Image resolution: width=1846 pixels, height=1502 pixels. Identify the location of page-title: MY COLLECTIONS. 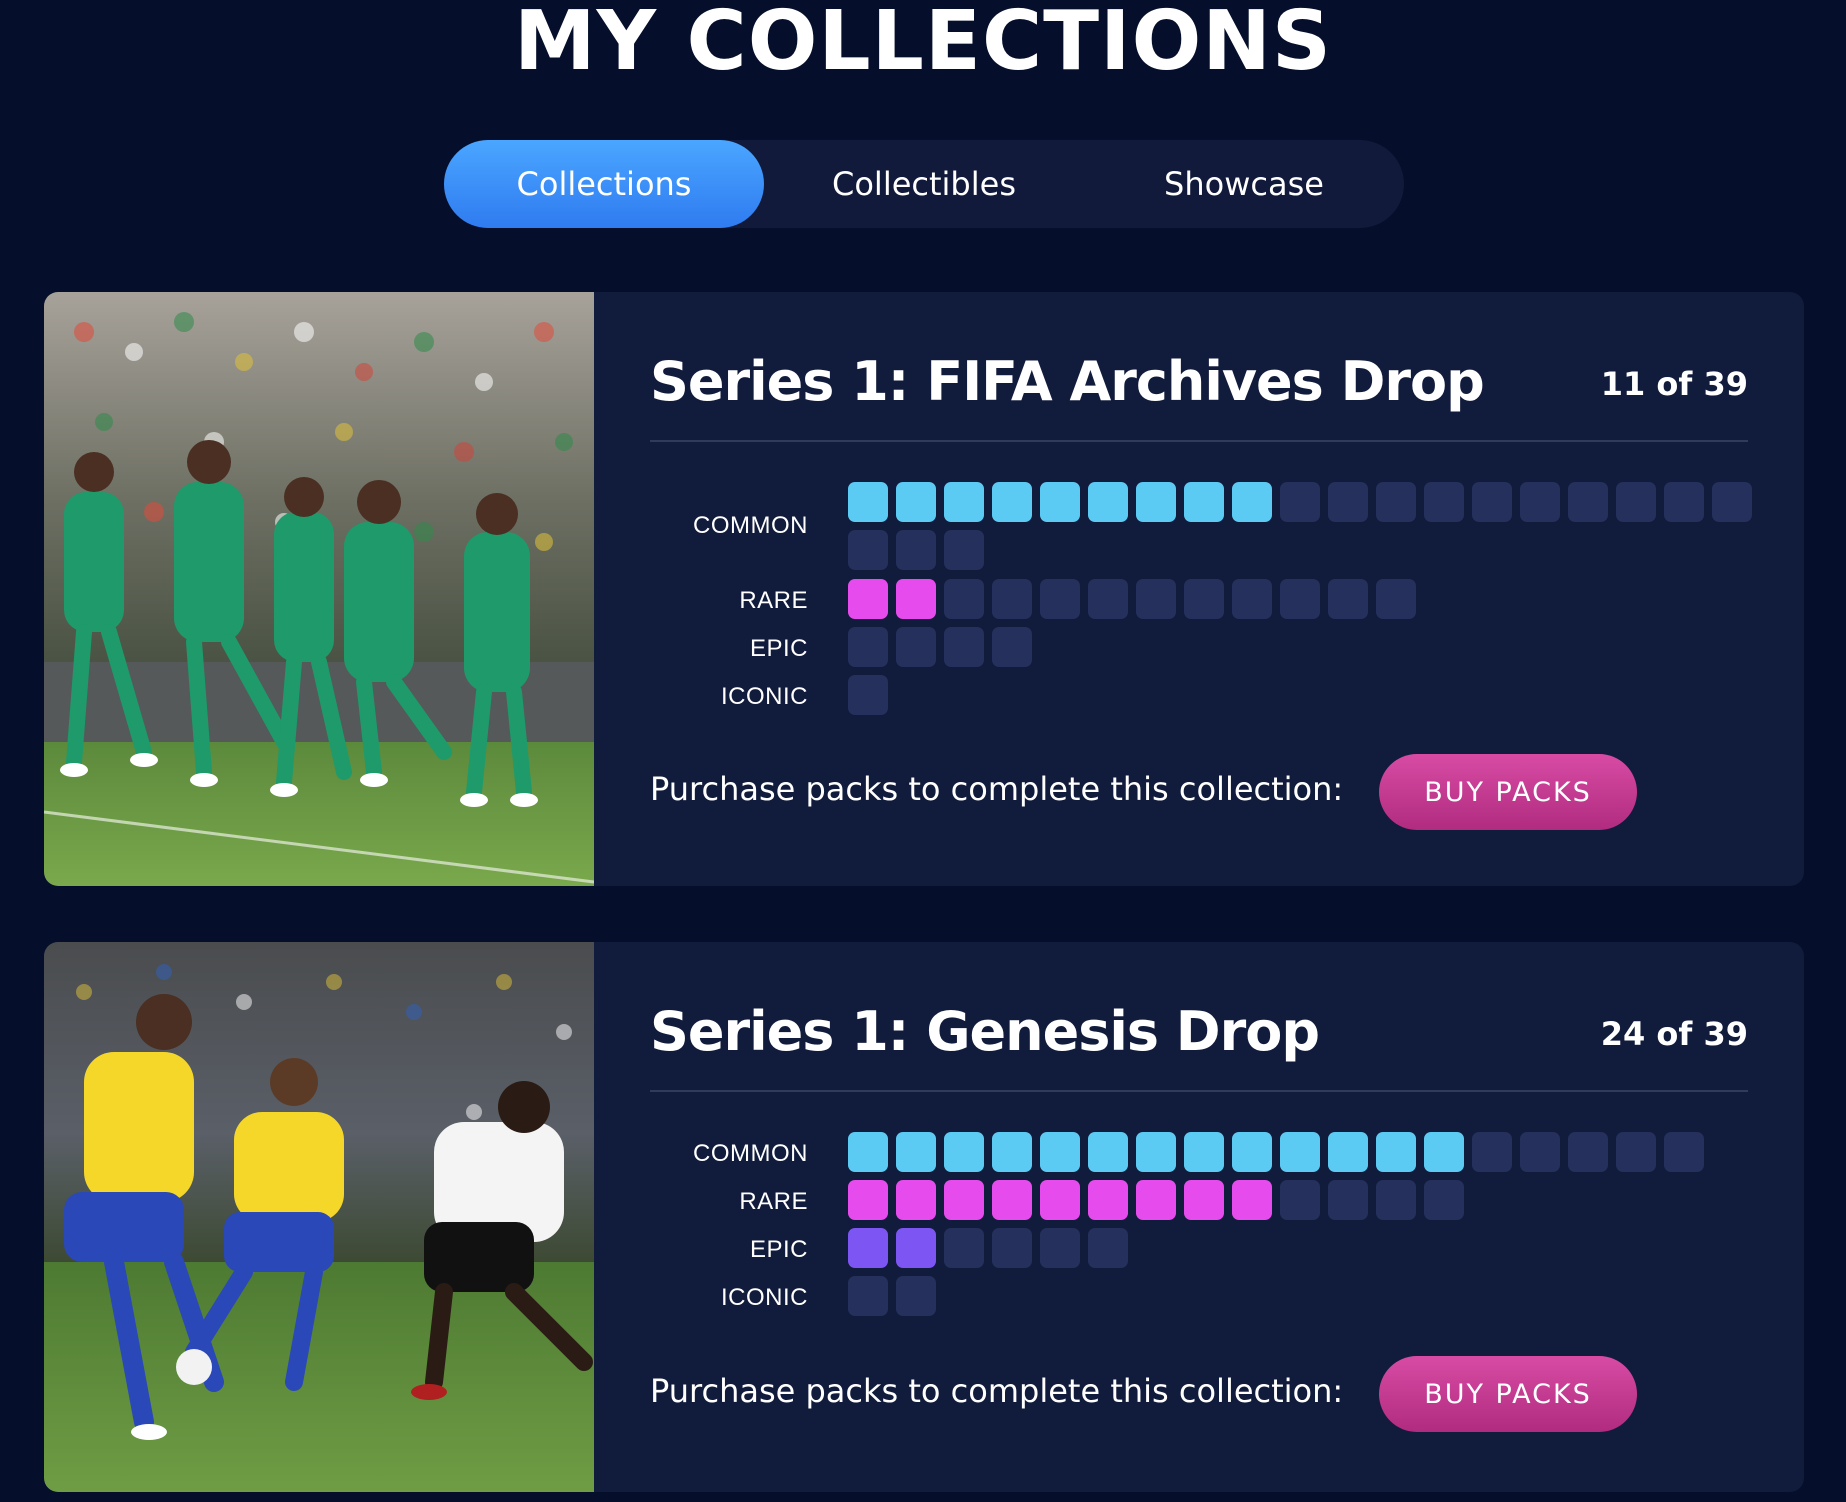
(923, 44).